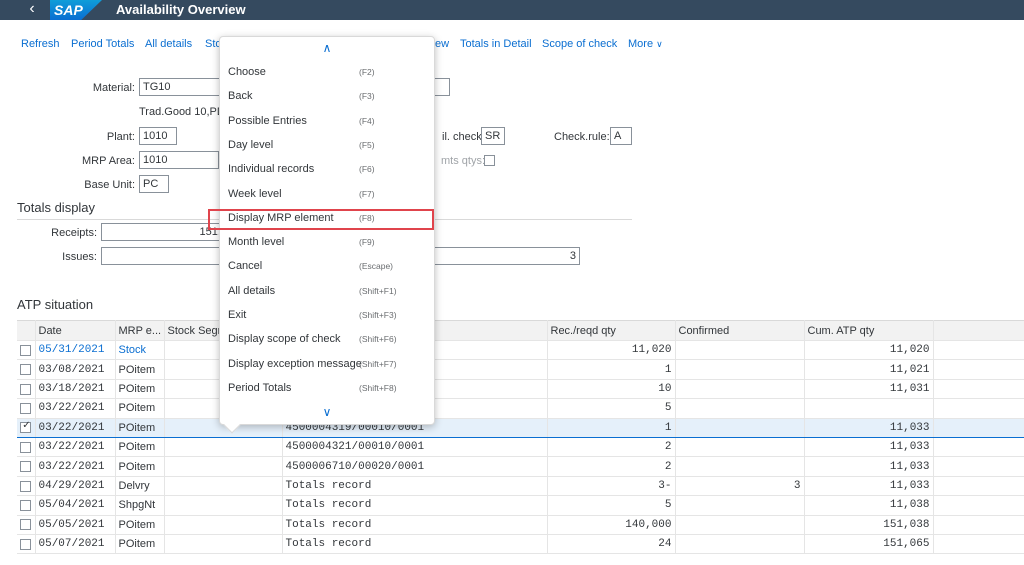  Describe the element at coordinates (740, 330) in the screenshot. I see `column-header-confirmed: Confirmed` at that location.